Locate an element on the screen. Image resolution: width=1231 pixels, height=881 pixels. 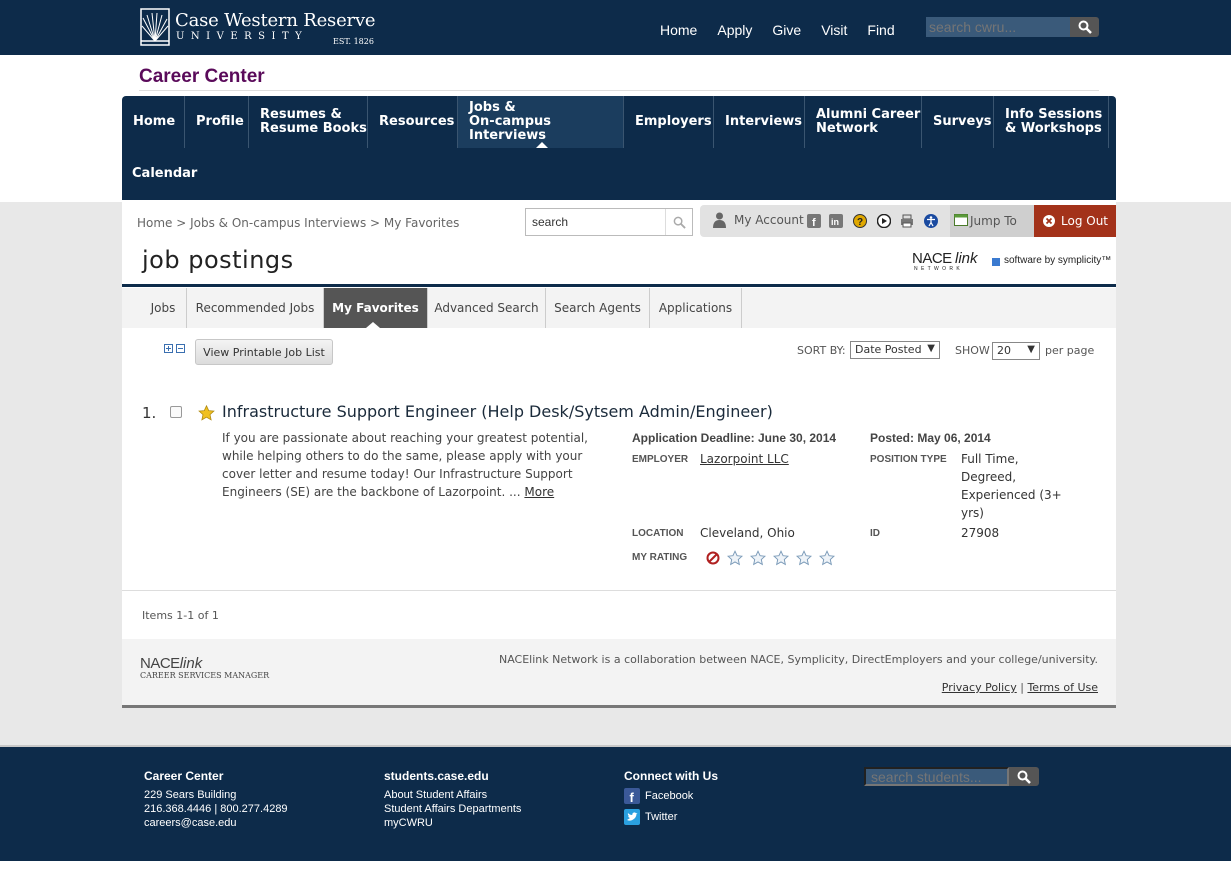
students-search-input is located at coordinates (936, 776).